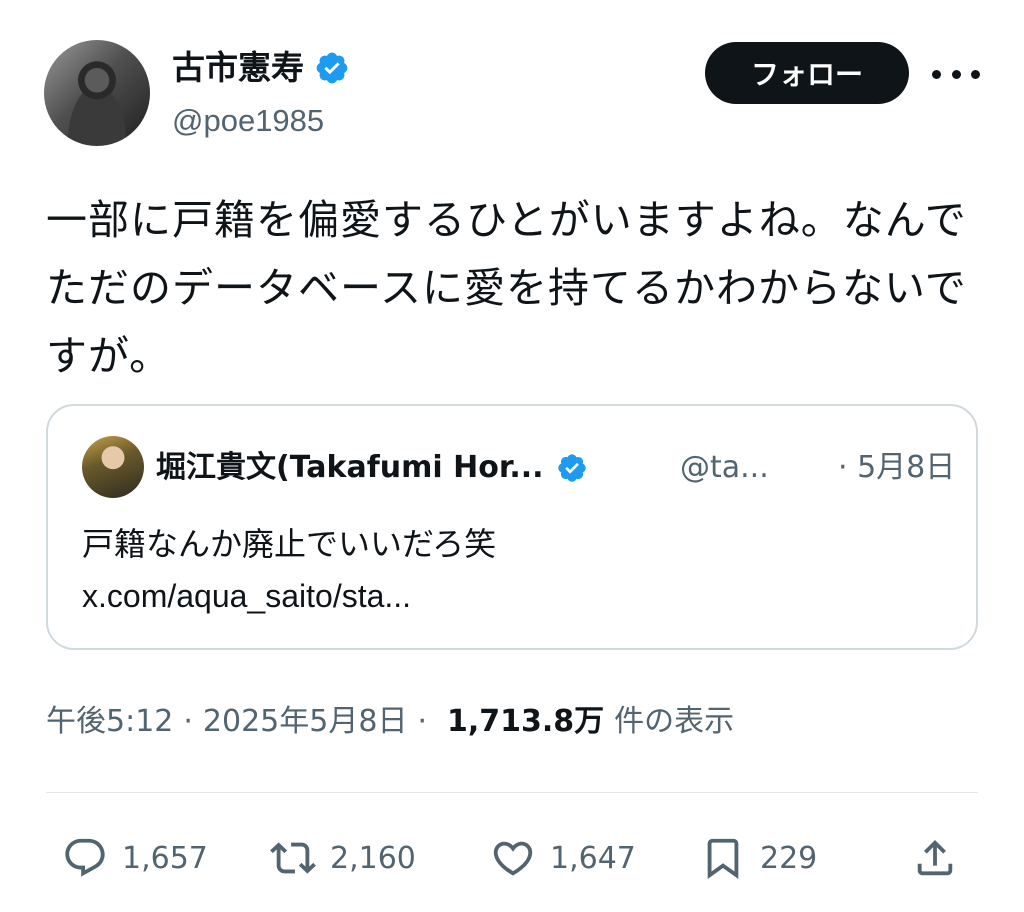  I want to click on share-button, so click(935, 858).